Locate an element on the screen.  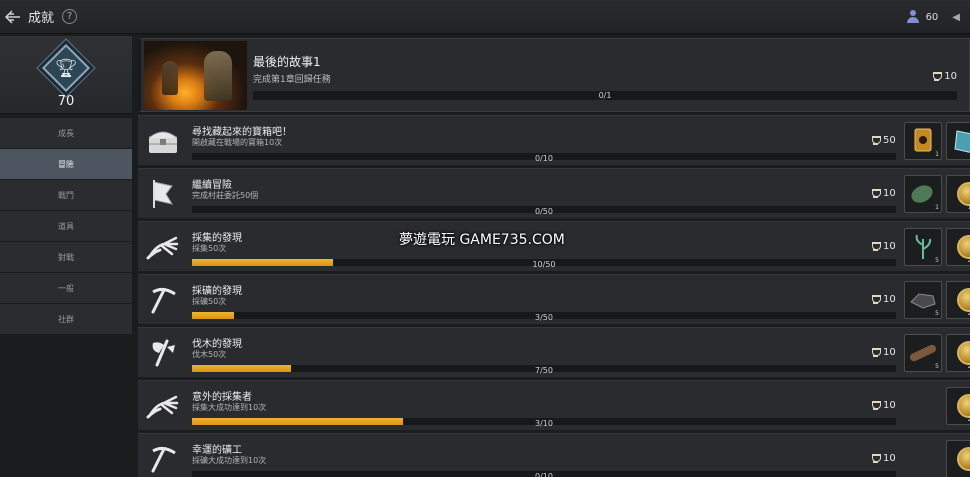
progress-text: 7/50 is located at coordinates (544, 370).